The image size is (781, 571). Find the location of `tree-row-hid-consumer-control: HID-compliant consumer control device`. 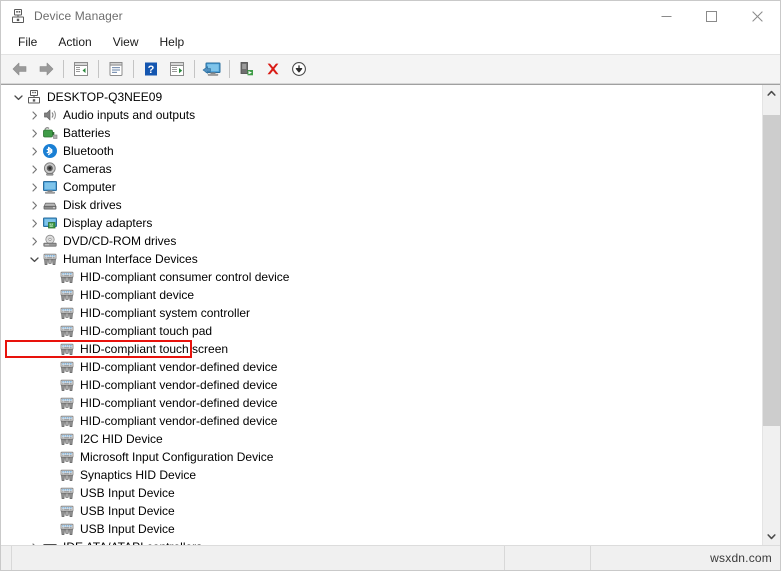

tree-row-hid-consumer-control: HID-compliant consumer control device is located at coordinates (381, 277).